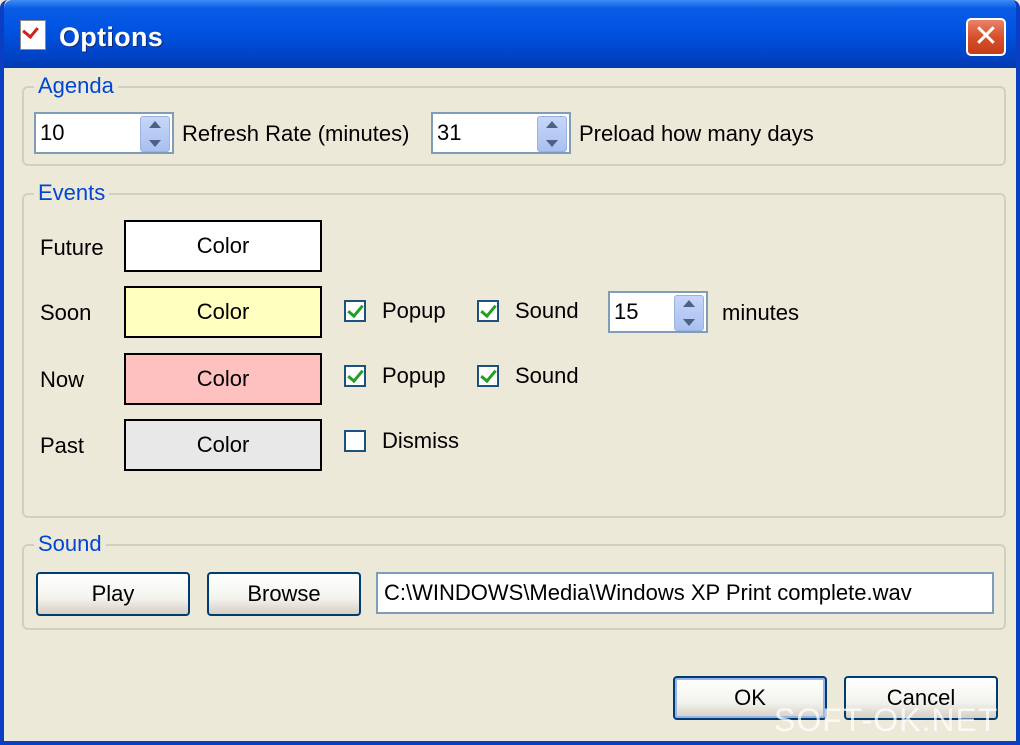 Image resolution: width=1020 pixels, height=745 pixels. Describe the element at coordinates (111, 37) in the screenshot. I see `window-title: Options` at that location.